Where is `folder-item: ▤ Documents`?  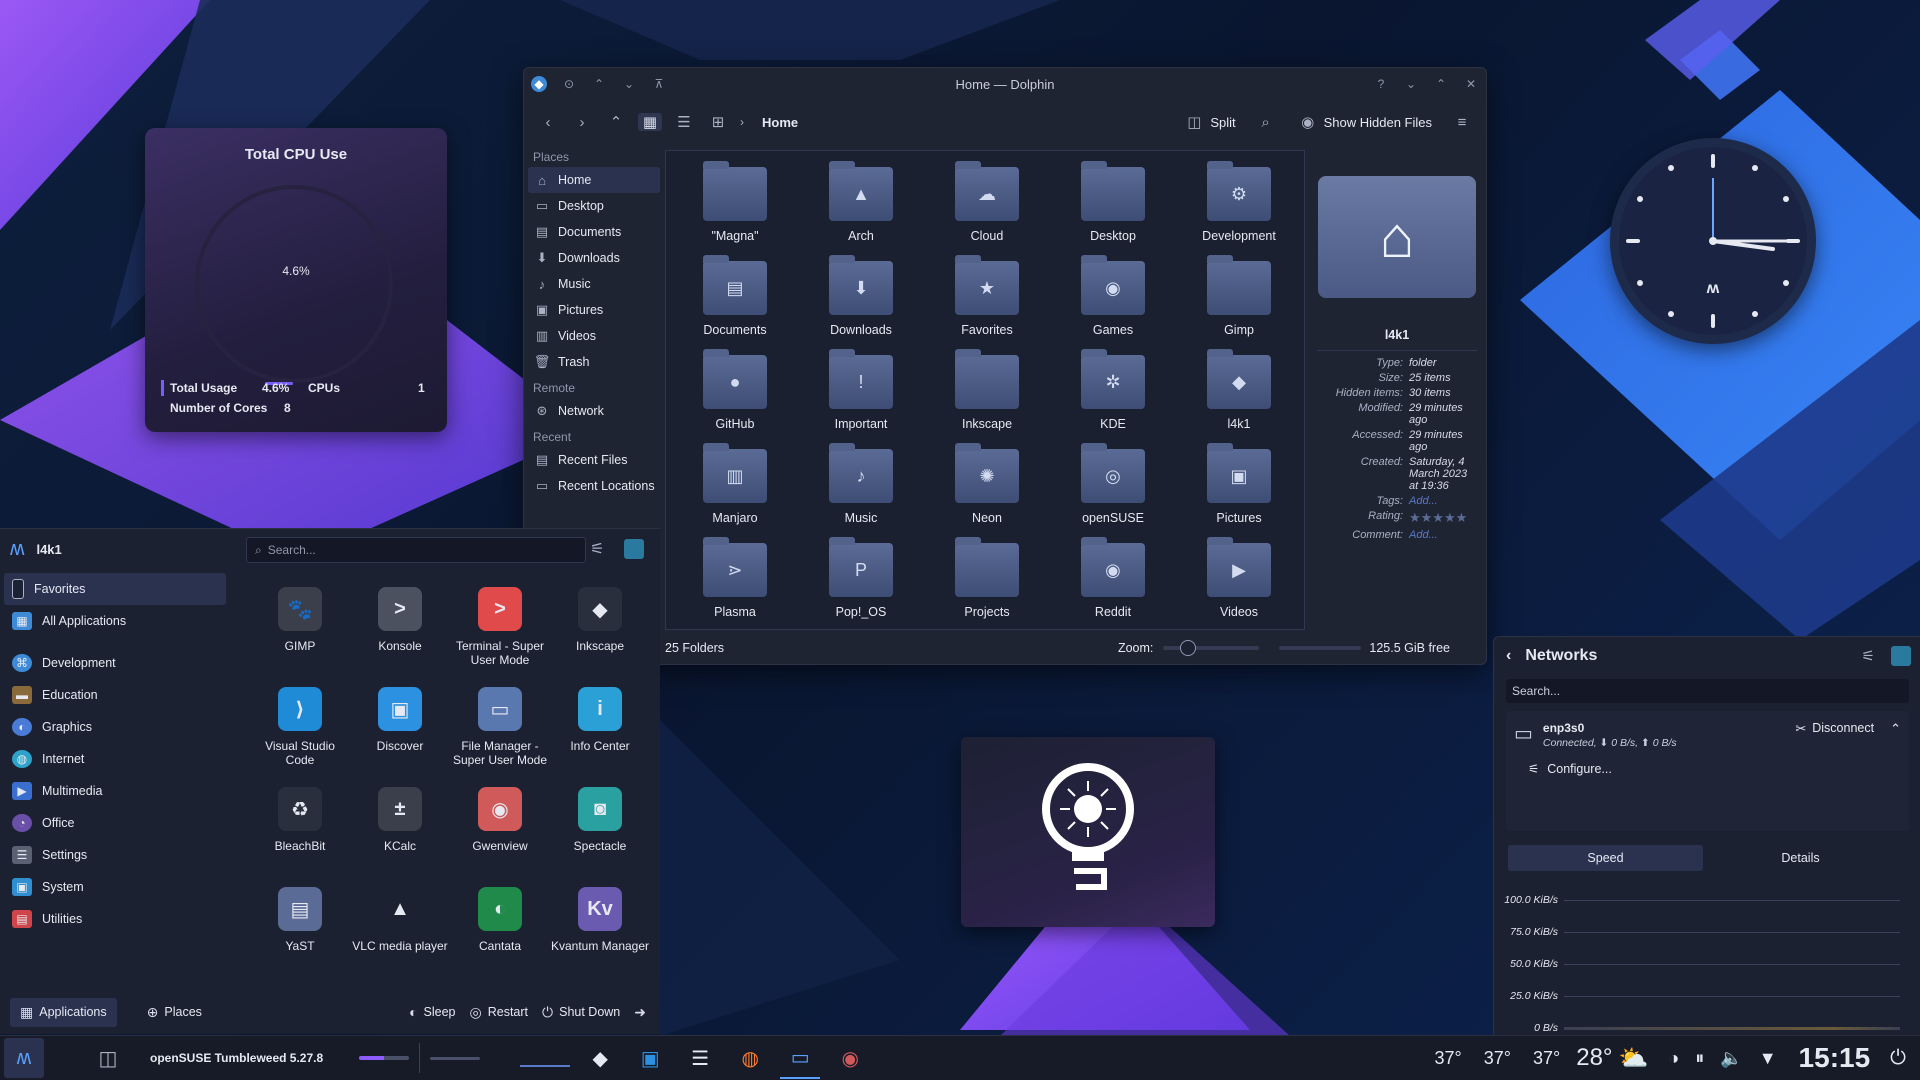
folder-item: ▤ Documents is located at coordinates (735, 298).